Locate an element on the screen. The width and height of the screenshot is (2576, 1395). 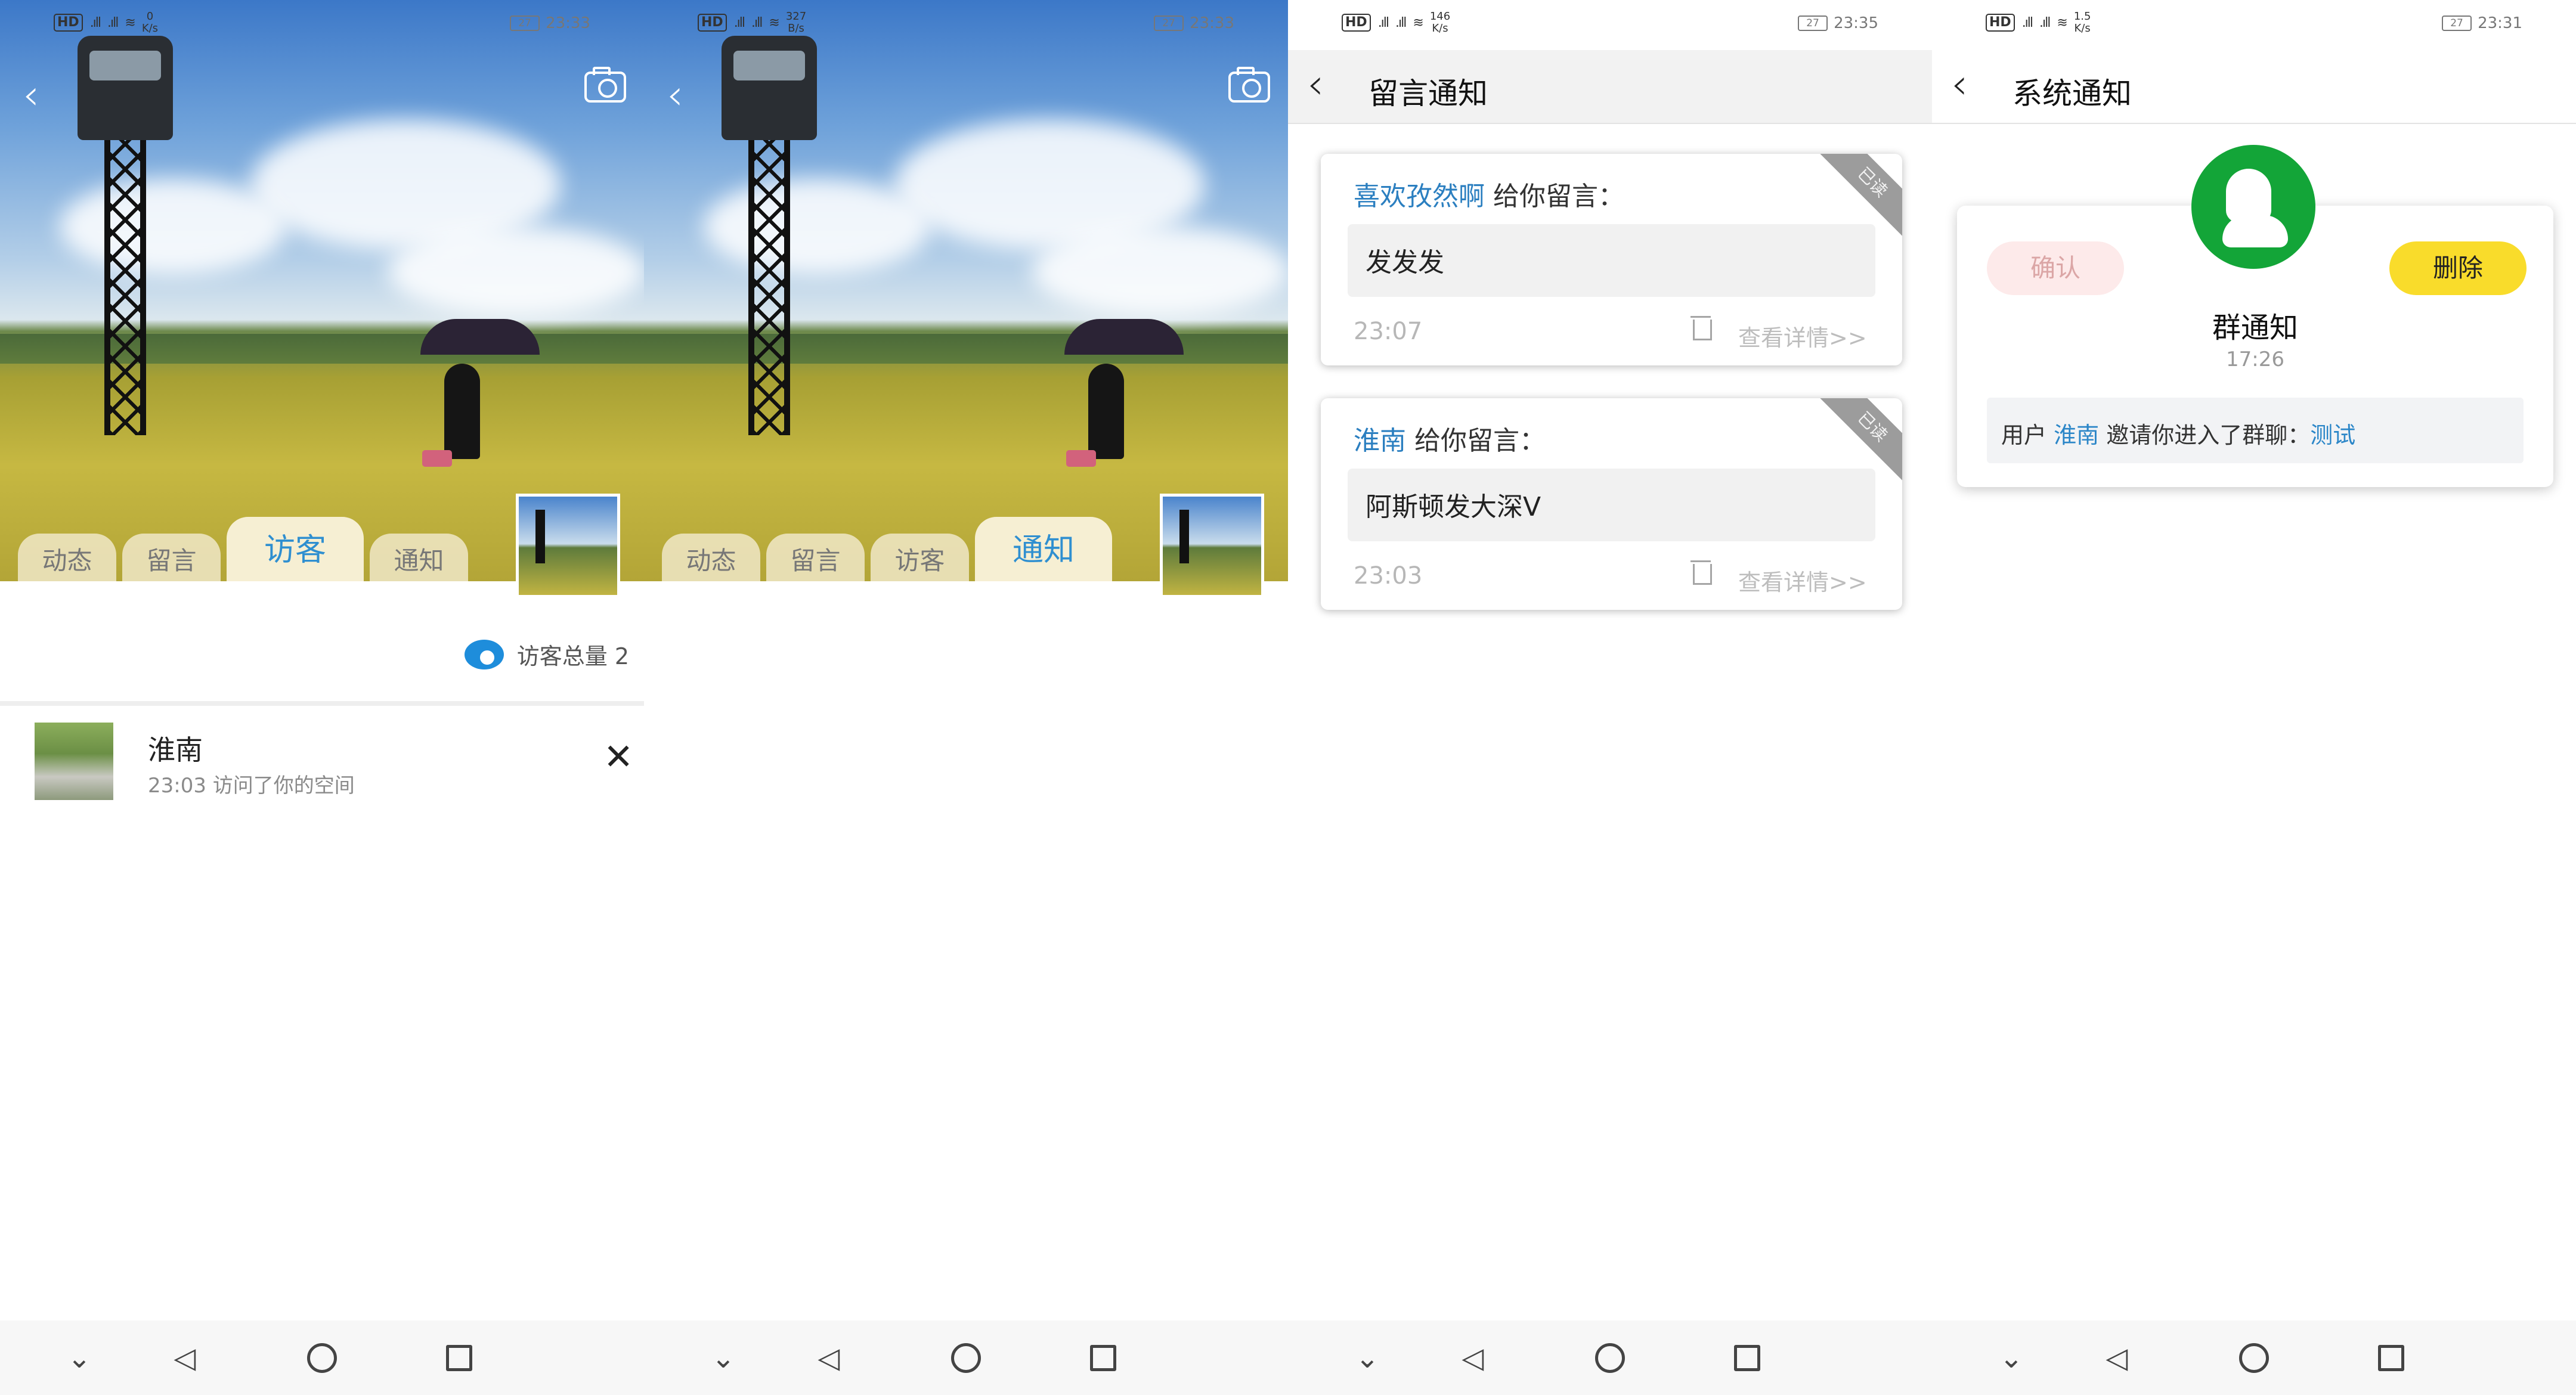
status-time: 23:35 is located at coordinates (1856, 23).